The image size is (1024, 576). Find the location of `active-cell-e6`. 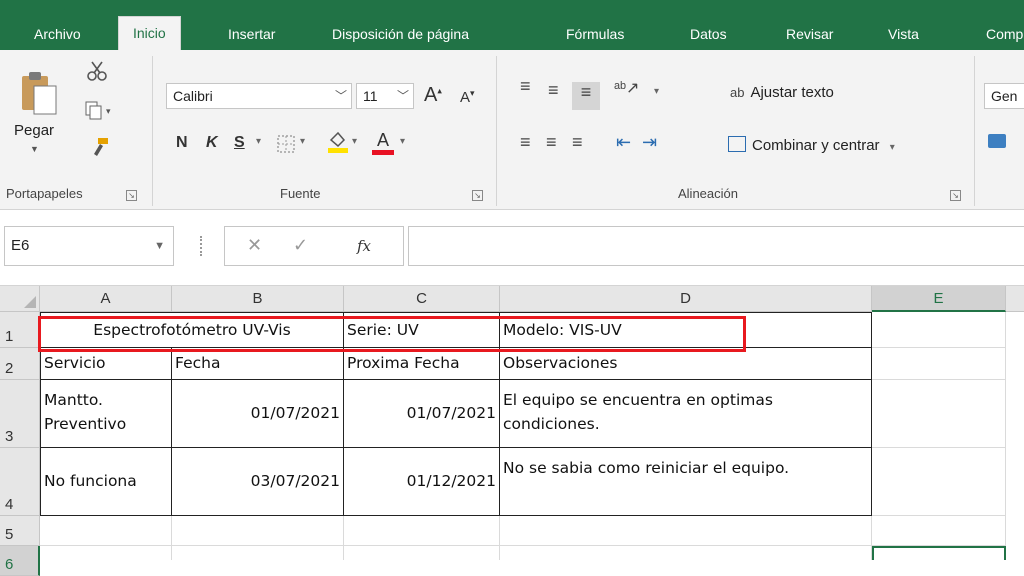

active-cell-e6 is located at coordinates (939, 553).